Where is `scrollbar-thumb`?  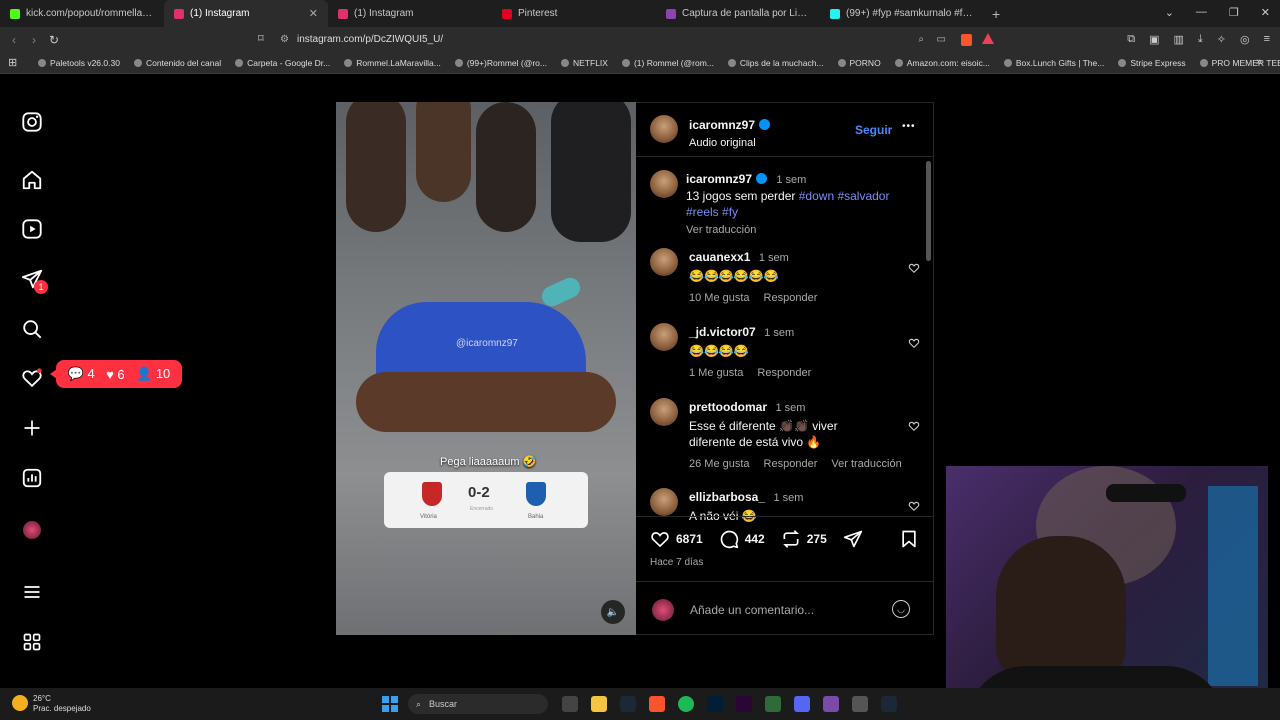 scrollbar-thumb is located at coordinates (928, 211).